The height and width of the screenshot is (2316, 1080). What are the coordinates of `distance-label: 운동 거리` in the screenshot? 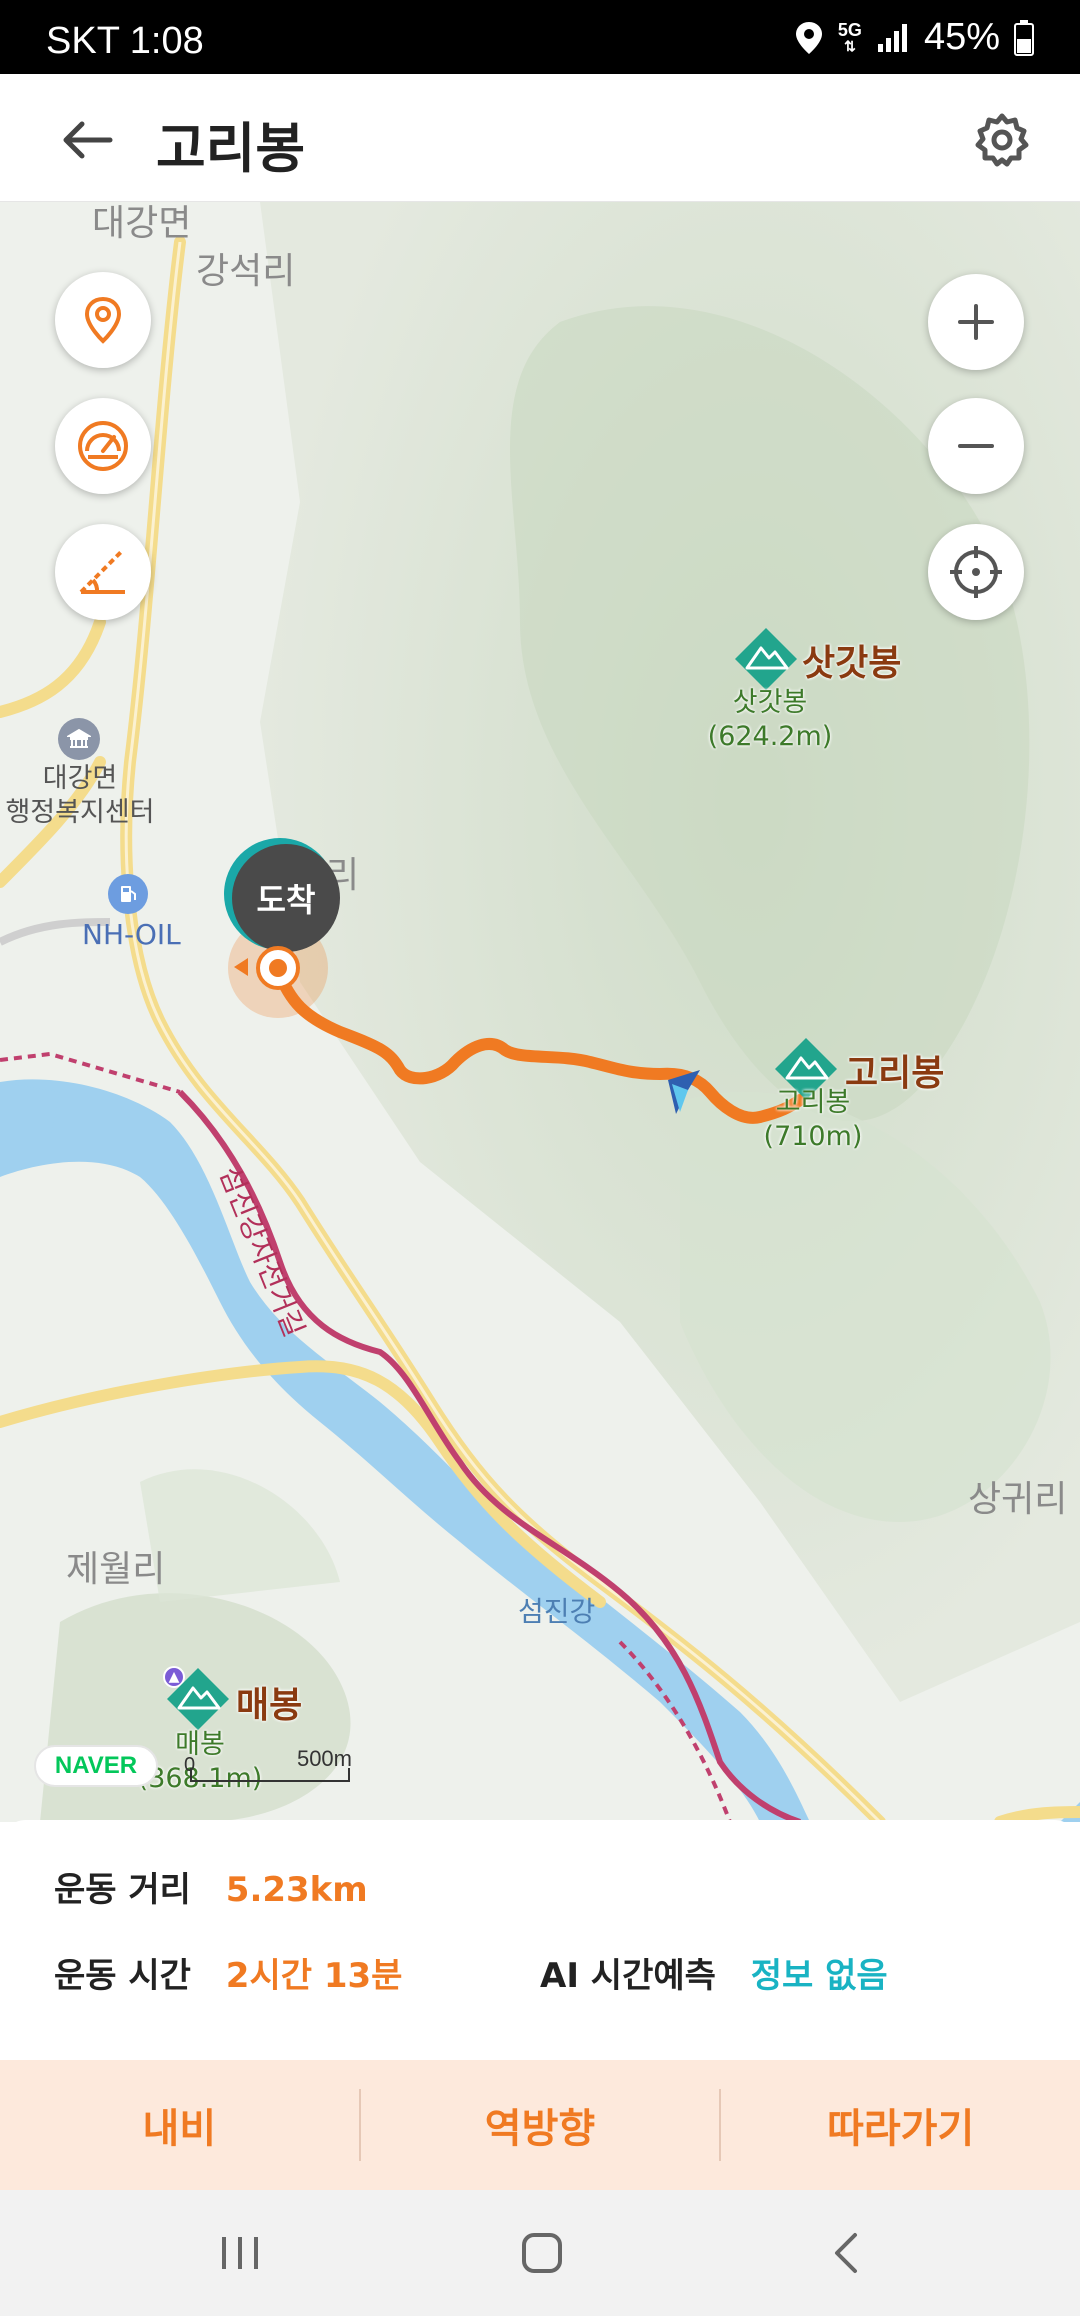 It's located at (122, 1890).